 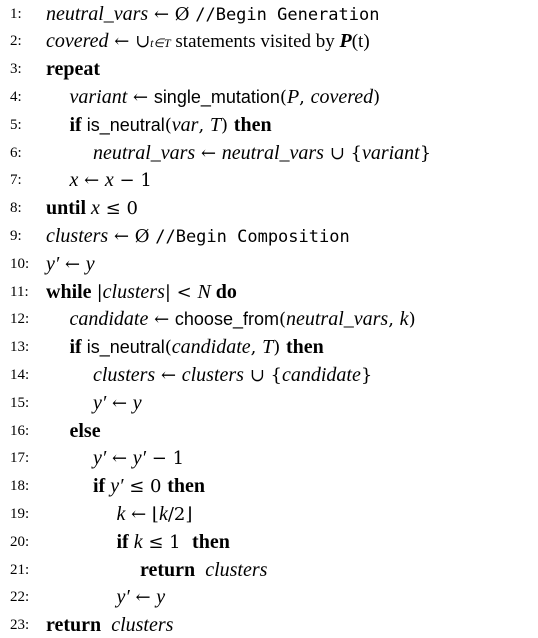 I want to click on algorithm-line: 1: neutral_vars ← Ø //Begin Generation, so click(x=269, y=14).